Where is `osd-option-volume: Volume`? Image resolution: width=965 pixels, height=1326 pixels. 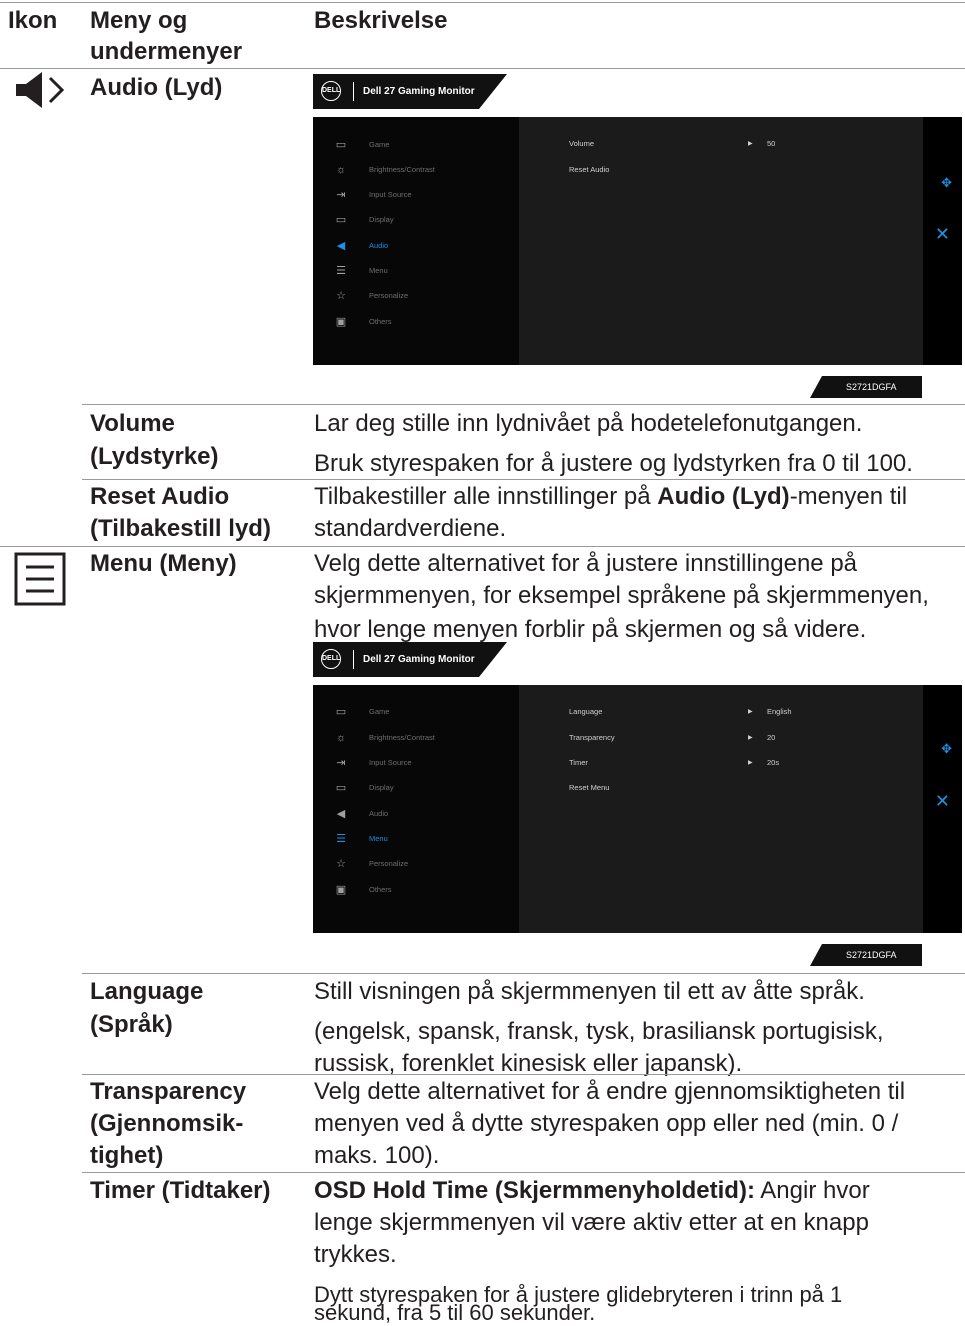 osd-option-volume: Volume is located at coordinates (581, 144).